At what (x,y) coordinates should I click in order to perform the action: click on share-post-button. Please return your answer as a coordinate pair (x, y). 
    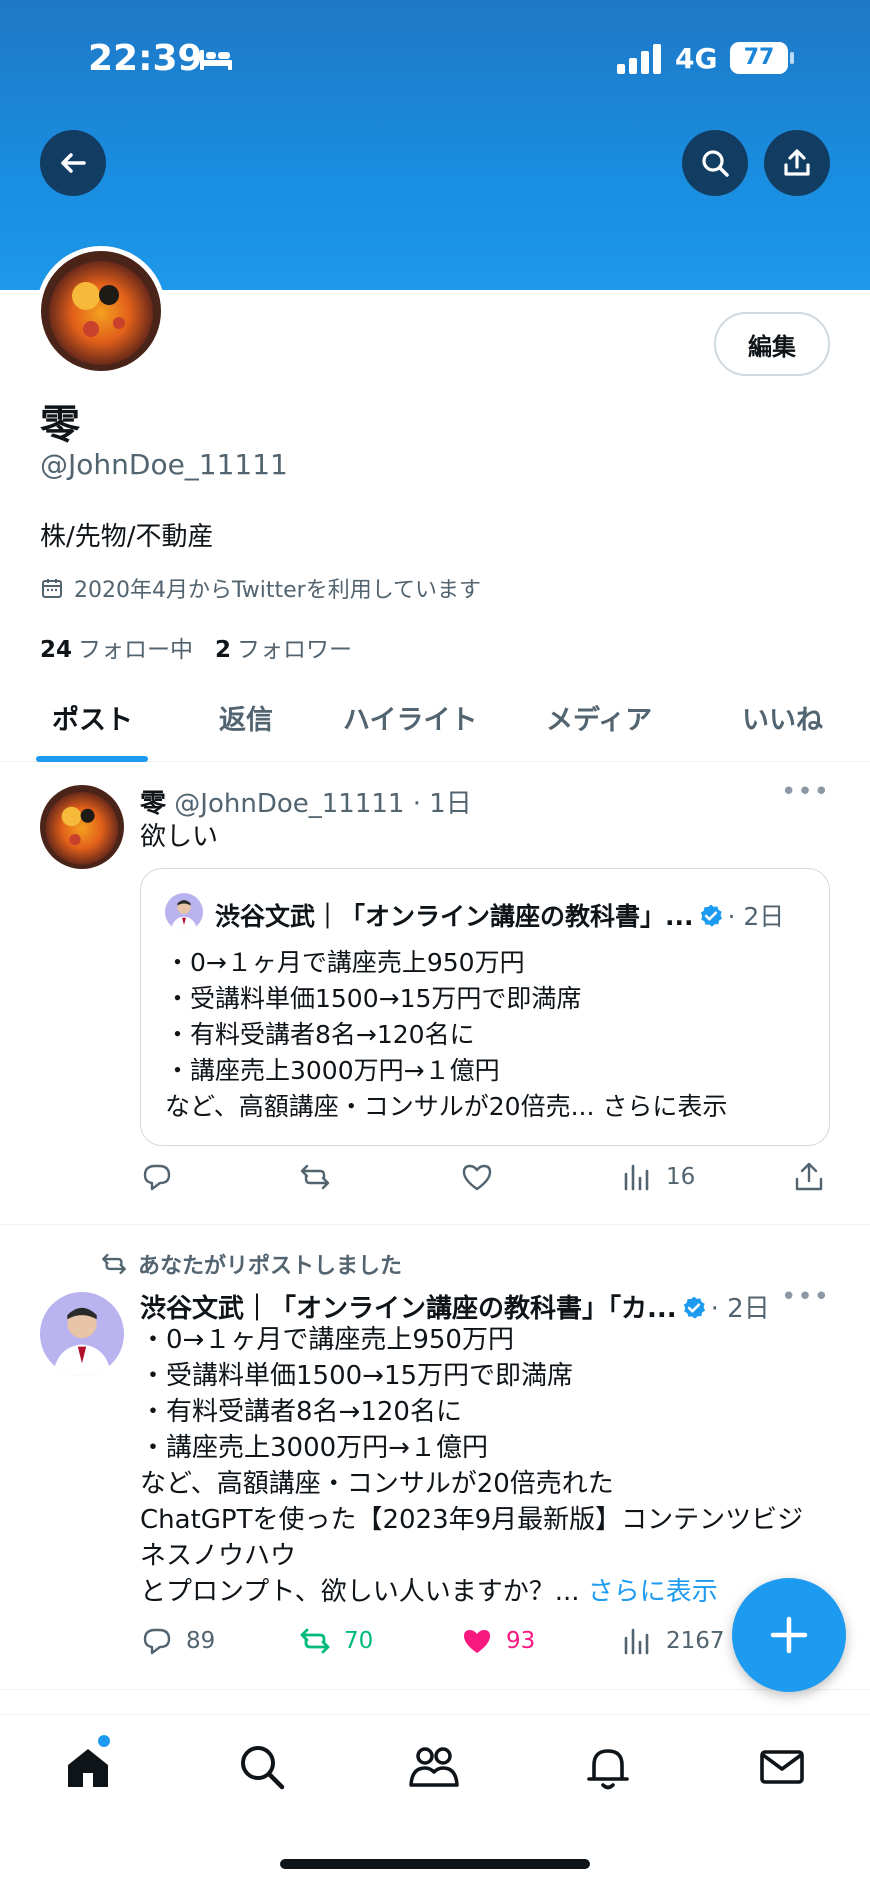
    Looking at the image, I should click on (809, 1177).